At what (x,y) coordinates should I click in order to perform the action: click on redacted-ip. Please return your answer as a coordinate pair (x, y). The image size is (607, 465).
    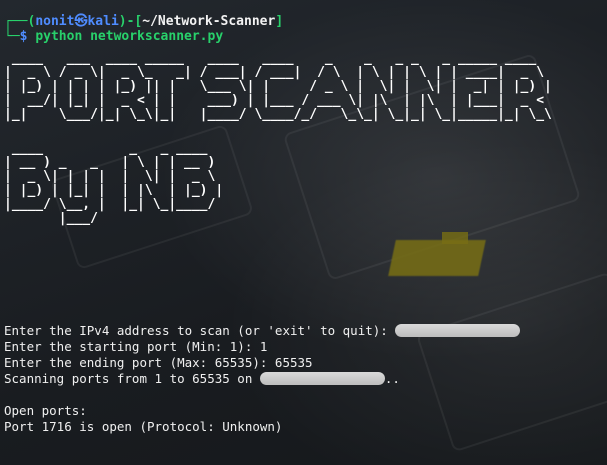
    Looking at the image, I should click on (458, 330).